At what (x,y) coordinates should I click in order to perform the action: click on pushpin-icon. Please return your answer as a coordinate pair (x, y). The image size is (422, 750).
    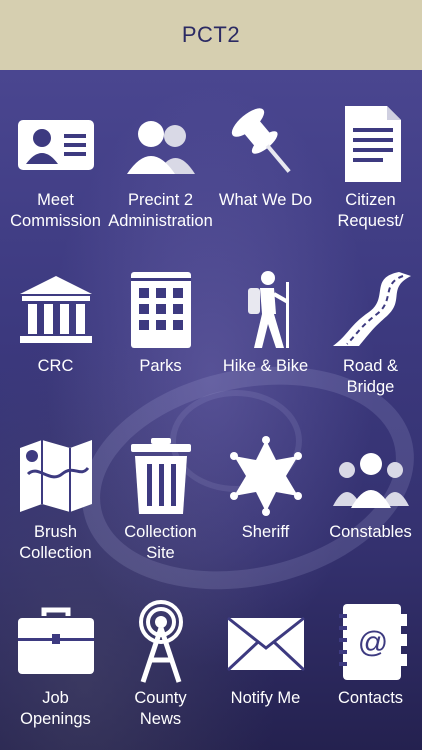
    Looking at the image, I should click on (261, 140).